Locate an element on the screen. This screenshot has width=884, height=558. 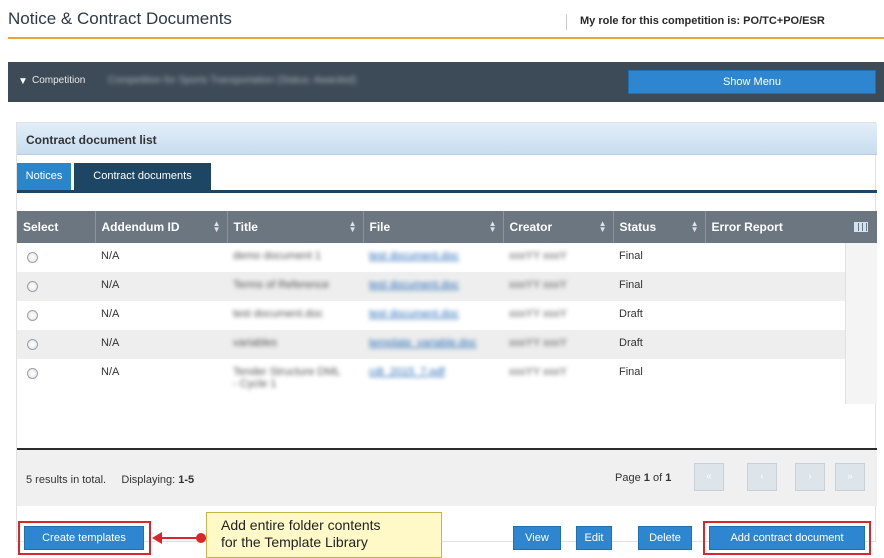
columns-icon is located at coordinates (861, 227).